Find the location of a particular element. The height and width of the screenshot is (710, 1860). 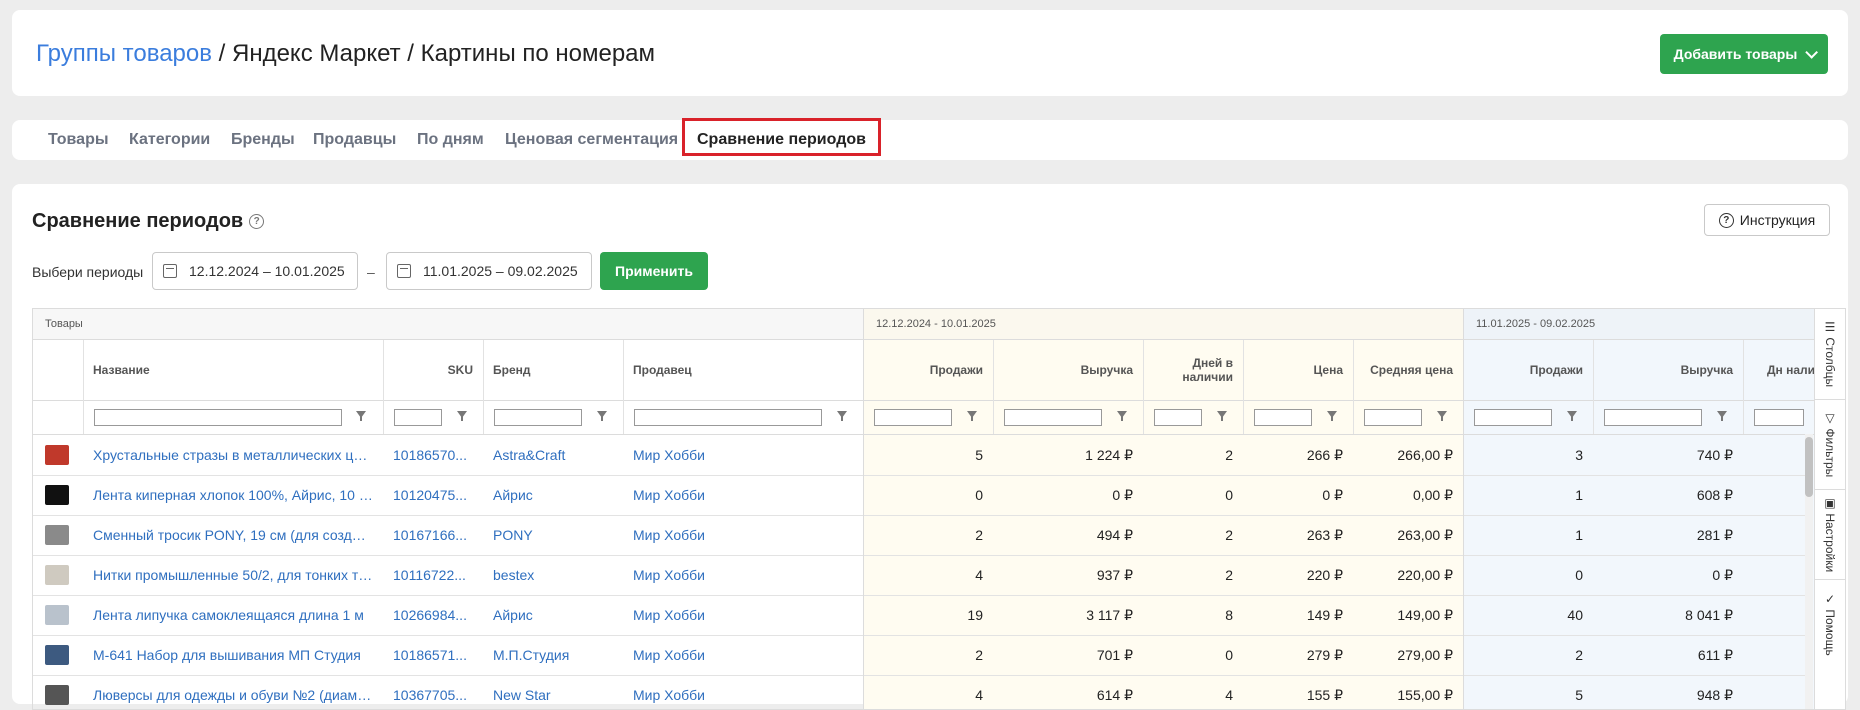

apply-button: Применить is located at coordinates (654, 271).